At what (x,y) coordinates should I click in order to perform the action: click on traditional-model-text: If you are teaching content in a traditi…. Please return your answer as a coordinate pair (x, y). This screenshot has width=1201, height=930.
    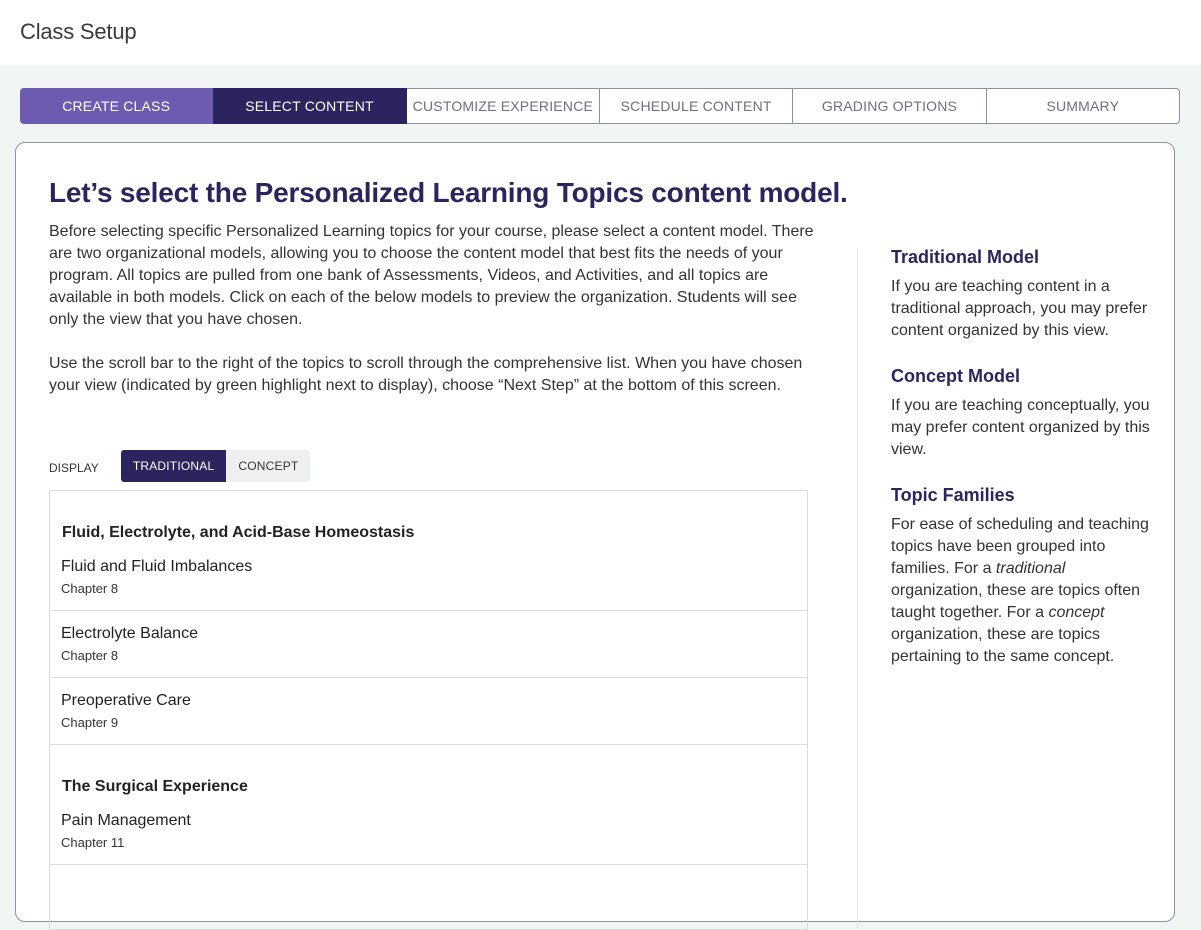
    Looking at the image, I should click on (1019, 308).